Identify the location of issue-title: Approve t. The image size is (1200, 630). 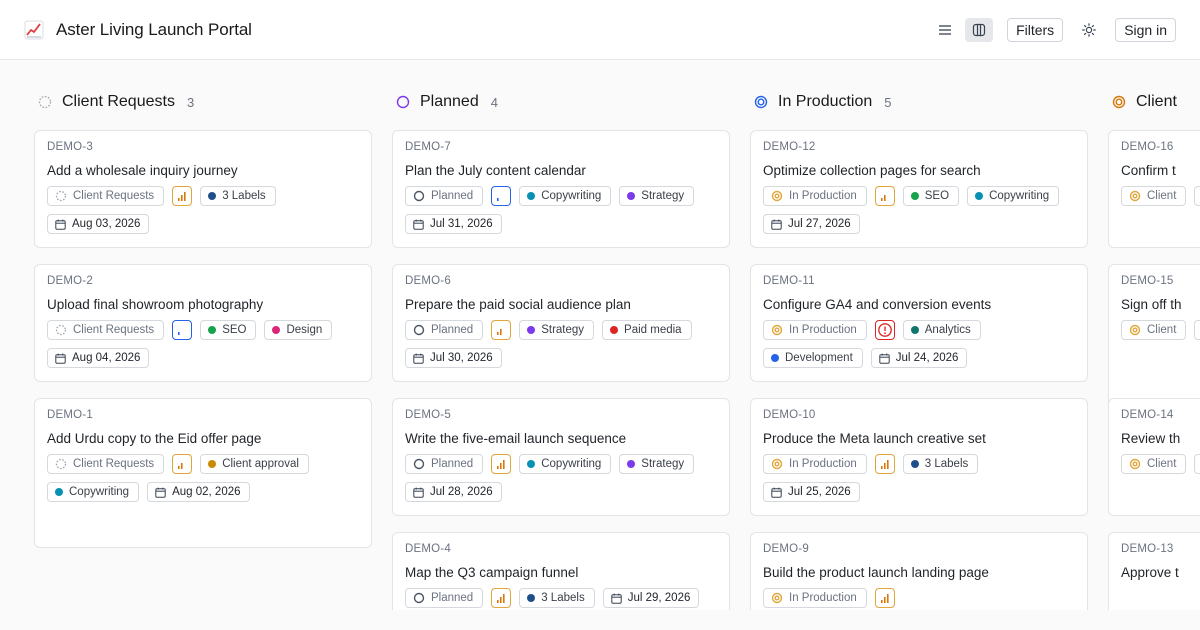
(1150, 572).